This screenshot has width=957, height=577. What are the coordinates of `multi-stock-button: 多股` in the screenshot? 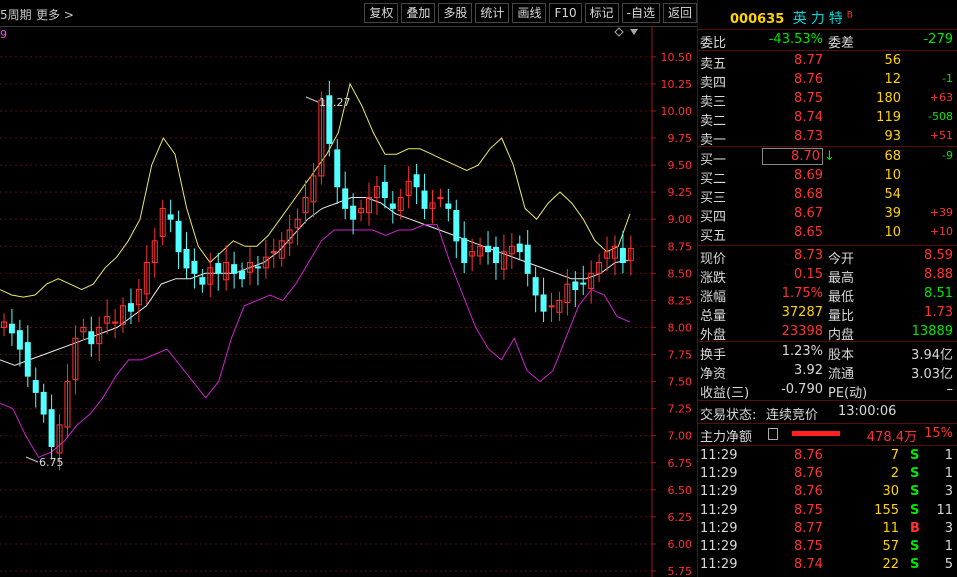 It's located at (455, 13).